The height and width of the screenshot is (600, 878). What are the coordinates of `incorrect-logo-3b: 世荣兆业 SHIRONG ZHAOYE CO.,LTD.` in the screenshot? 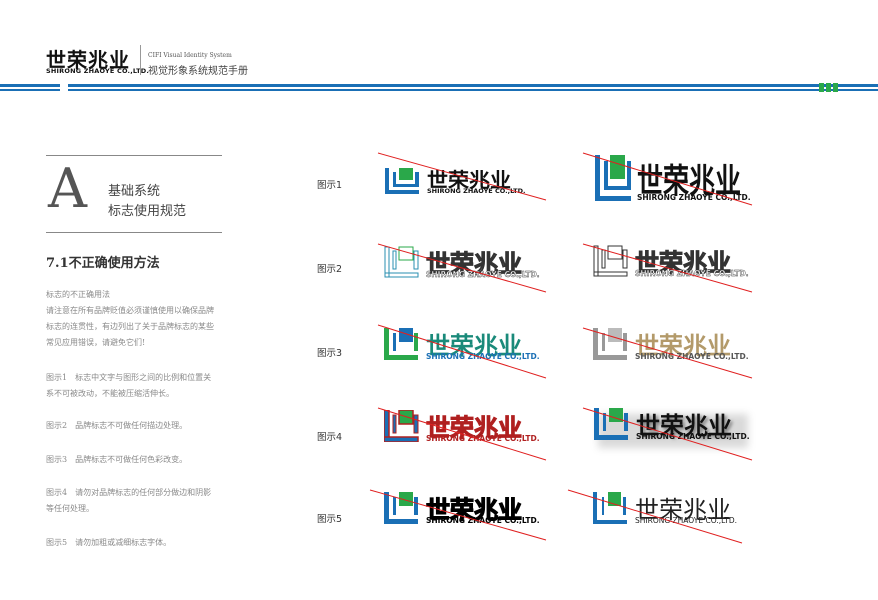 It's located at (673, 345).